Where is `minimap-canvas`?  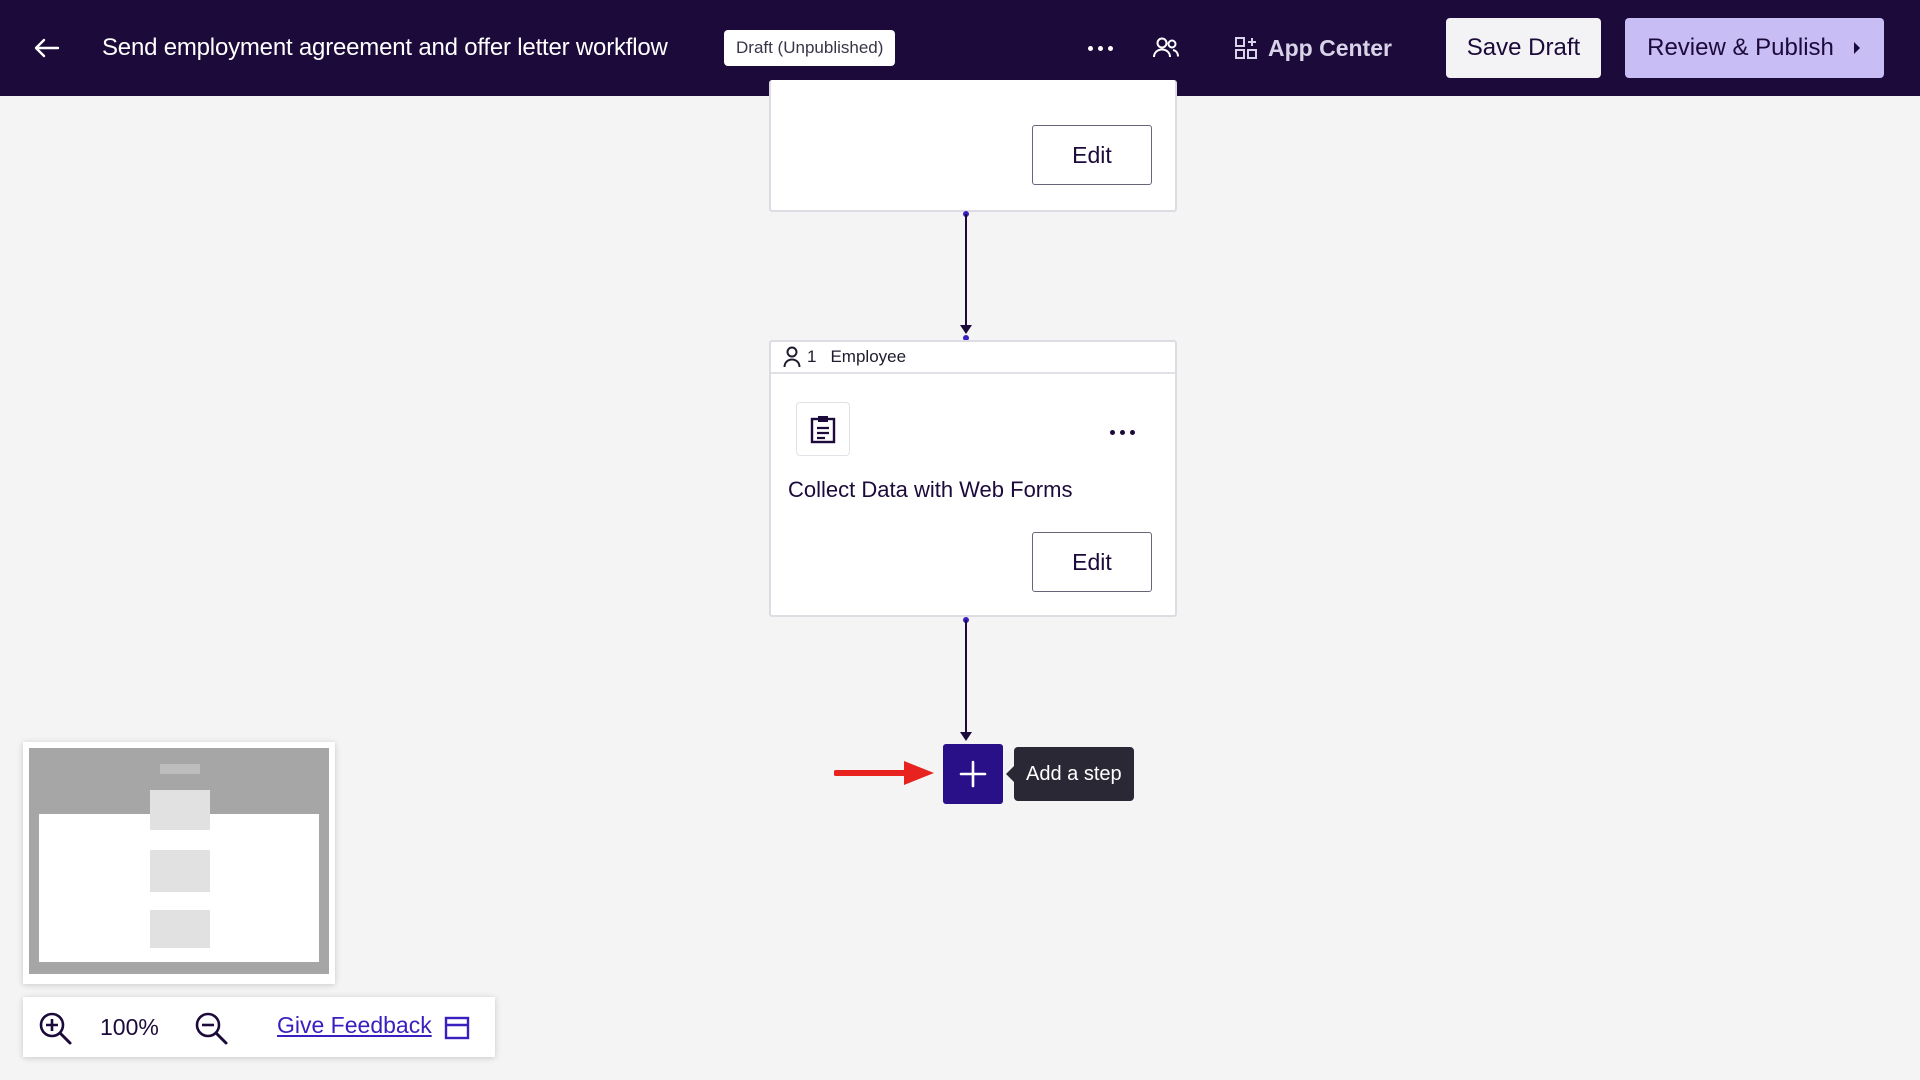 minimap-canvas is located at coordinates (179, 861).